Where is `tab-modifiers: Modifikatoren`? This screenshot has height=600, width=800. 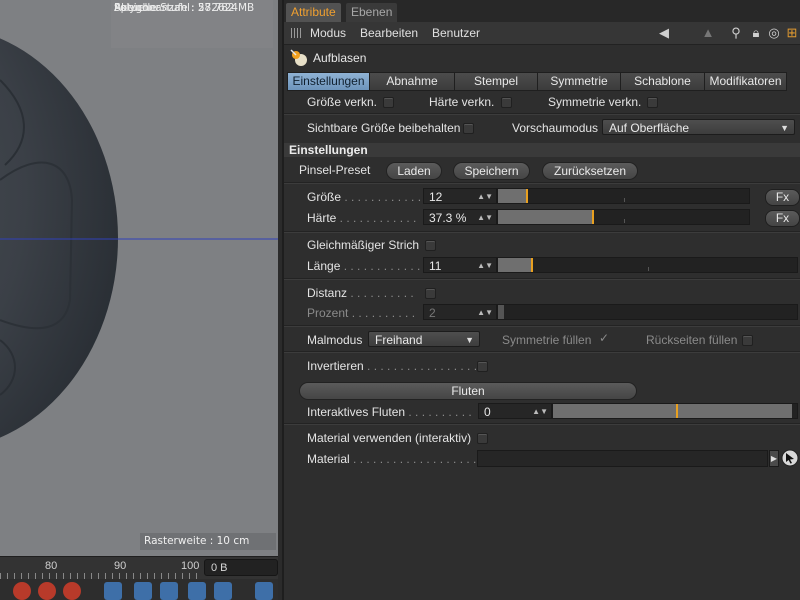 tab-modifiers: Modifikatoren is located at coordinates (746, 81).